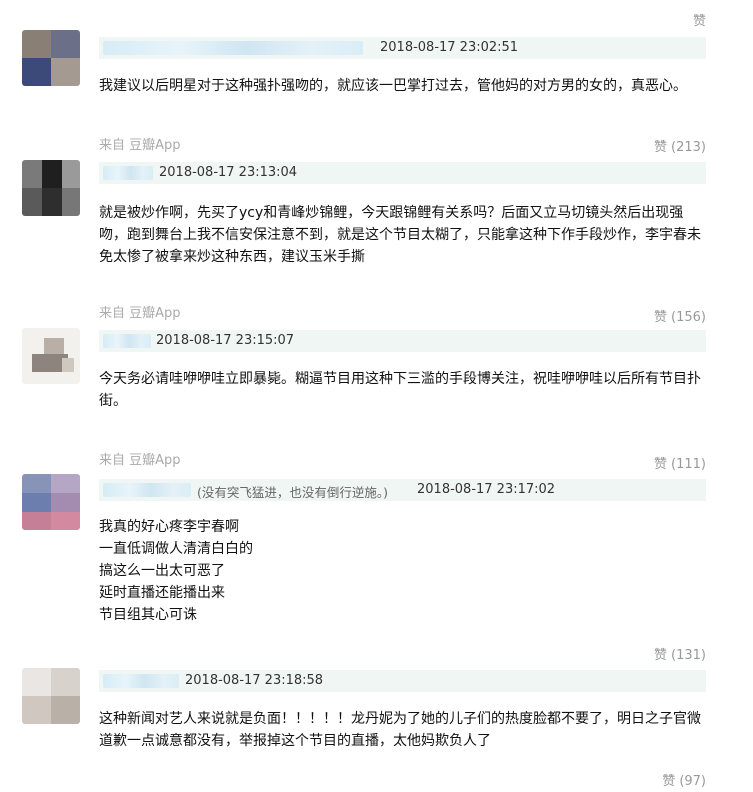 The image size is (753, 792). I want to click on like-count: (213), so click(688, 147).